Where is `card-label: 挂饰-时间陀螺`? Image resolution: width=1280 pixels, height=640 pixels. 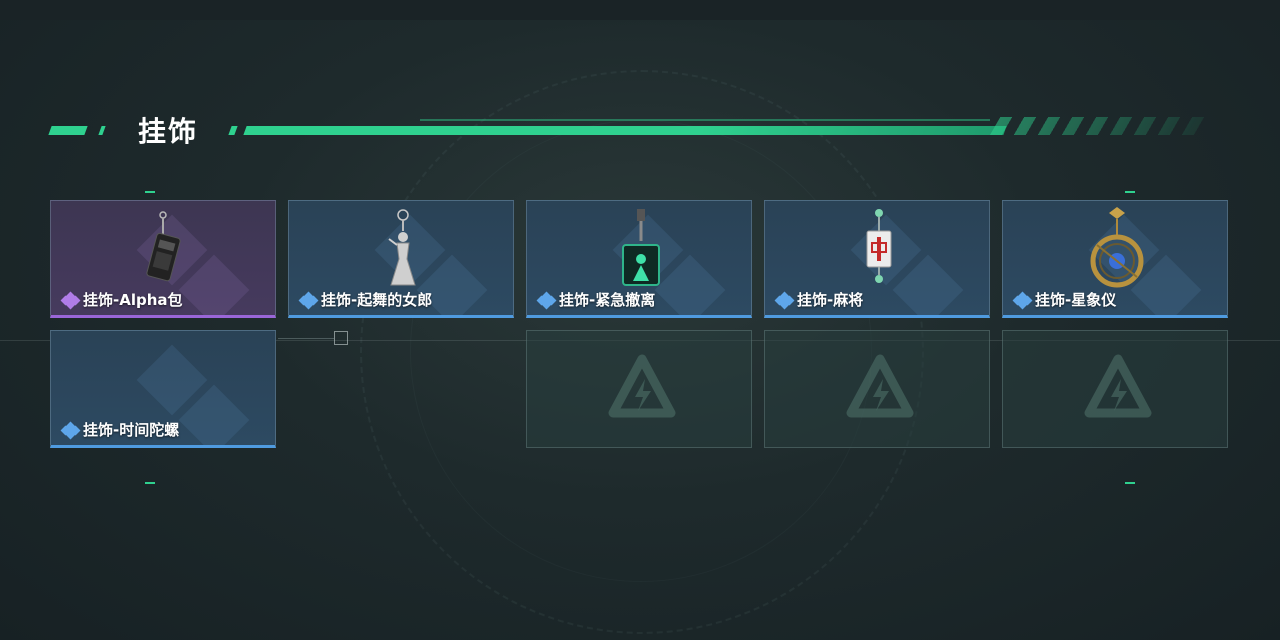 card-label: 挂饰-时间陀螺 is located at coordinates (120, 429).